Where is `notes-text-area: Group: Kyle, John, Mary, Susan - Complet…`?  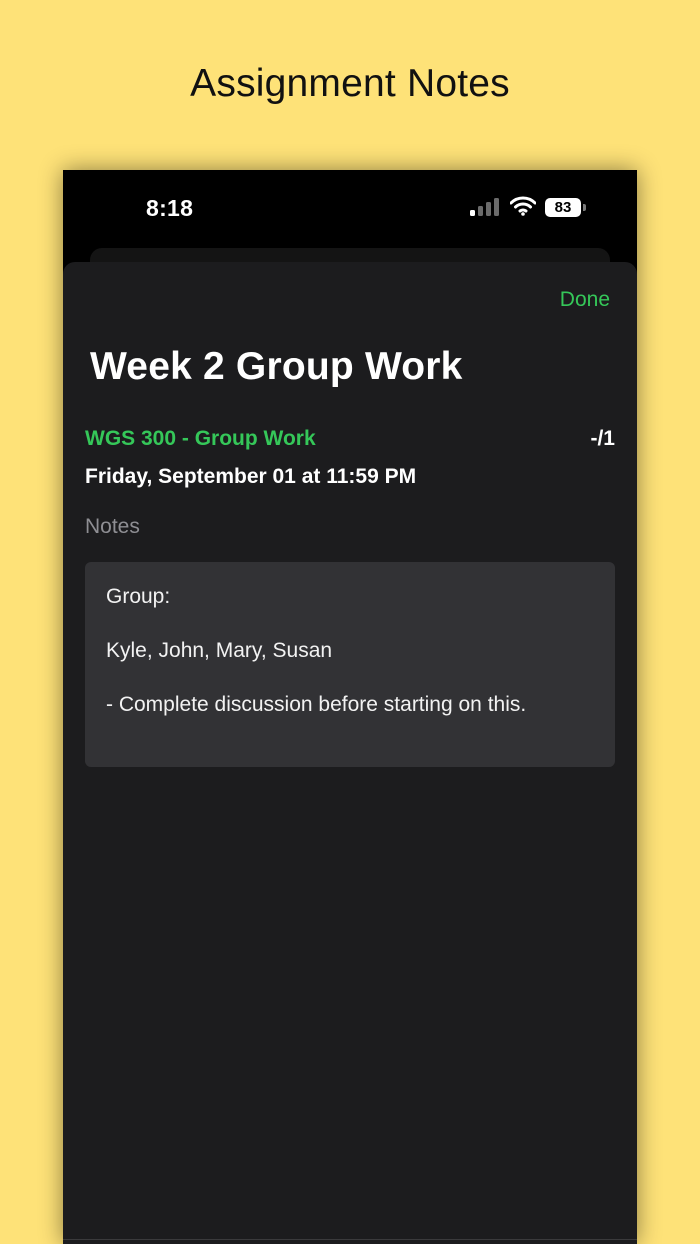
notes-text-area: Group: Kyle, John, Mary, Susan - Complet… is located at coordinates (350, 664).